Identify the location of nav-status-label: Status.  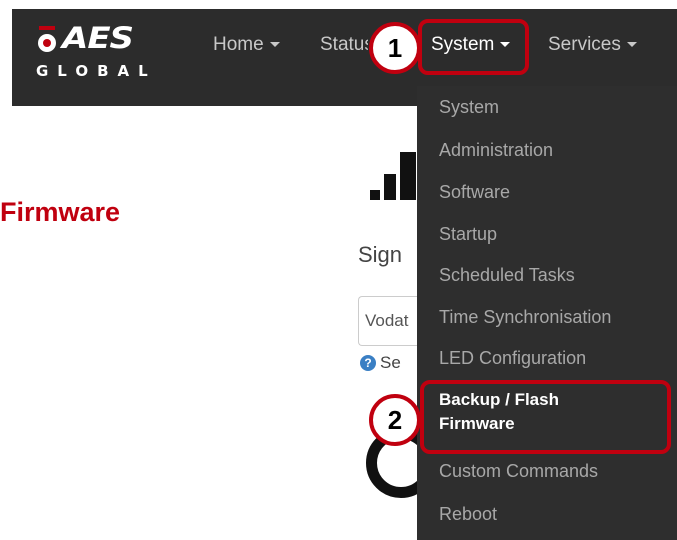
(344, 44).